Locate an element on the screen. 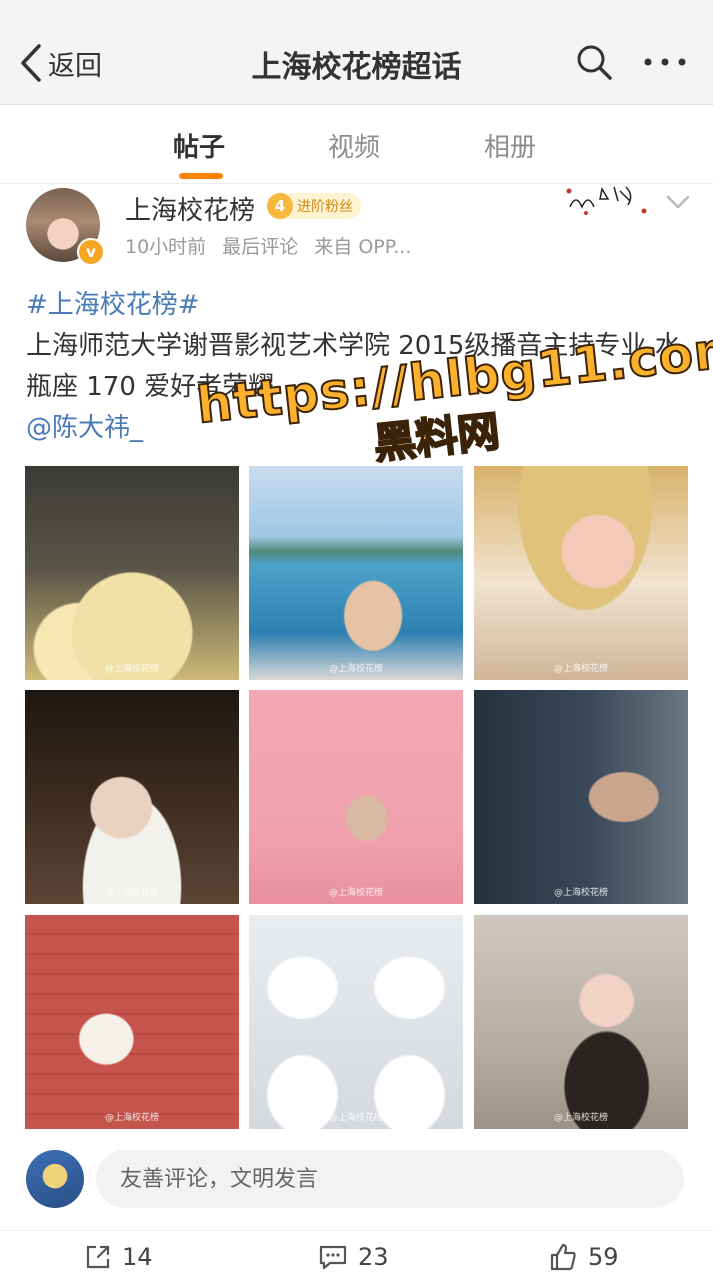  photo-2: @上海校花榜 is located at coordinates (356, 573).